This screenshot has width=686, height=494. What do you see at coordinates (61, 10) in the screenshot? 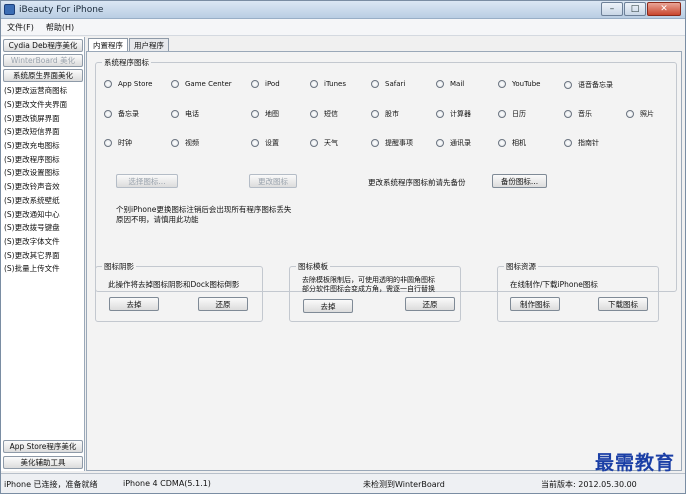
I see `window-title: iBeauty For iPhone` at bounding box center [61, 10].